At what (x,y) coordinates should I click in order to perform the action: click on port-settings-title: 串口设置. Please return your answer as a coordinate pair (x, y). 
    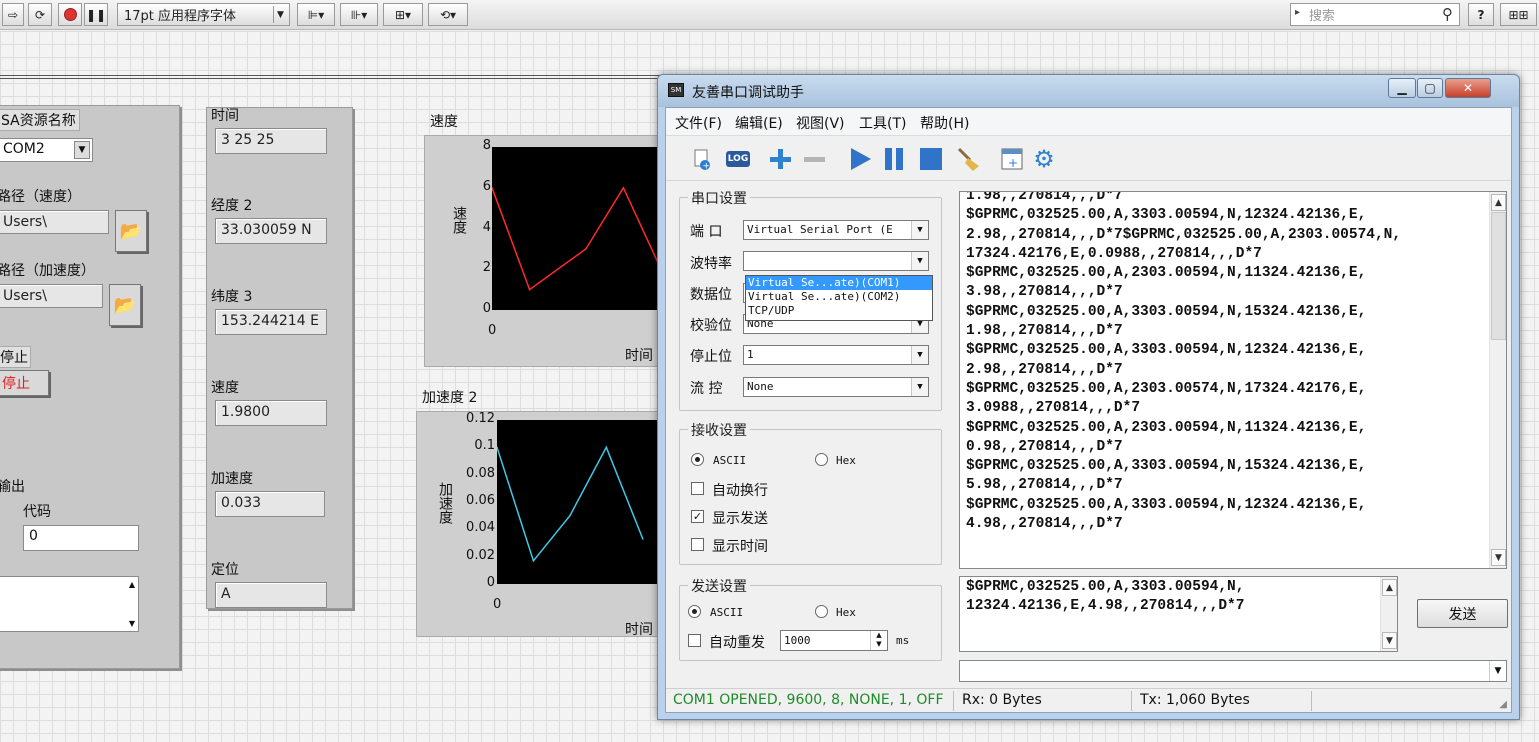
    Looking at the image, I should click on (719, 198).